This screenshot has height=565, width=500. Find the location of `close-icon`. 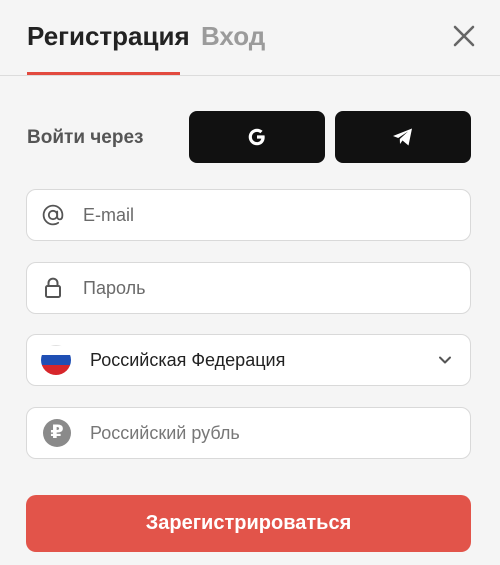

close-icon is located at coordinates (464, 36).